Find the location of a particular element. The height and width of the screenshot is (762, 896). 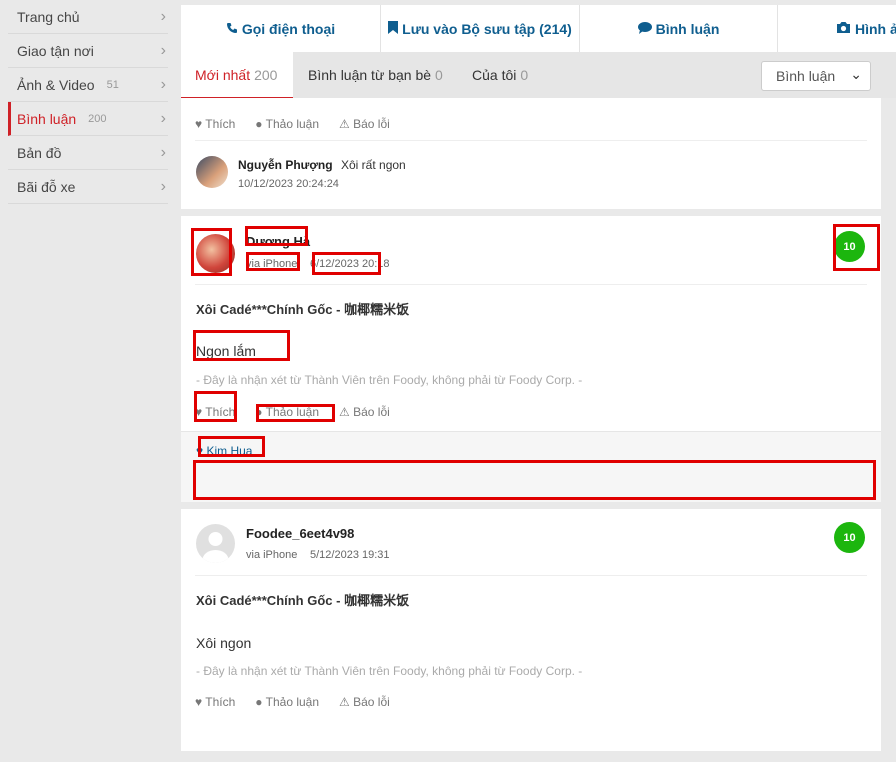

call-button: Gọi điện thoại is located at coordinates (281, 29).